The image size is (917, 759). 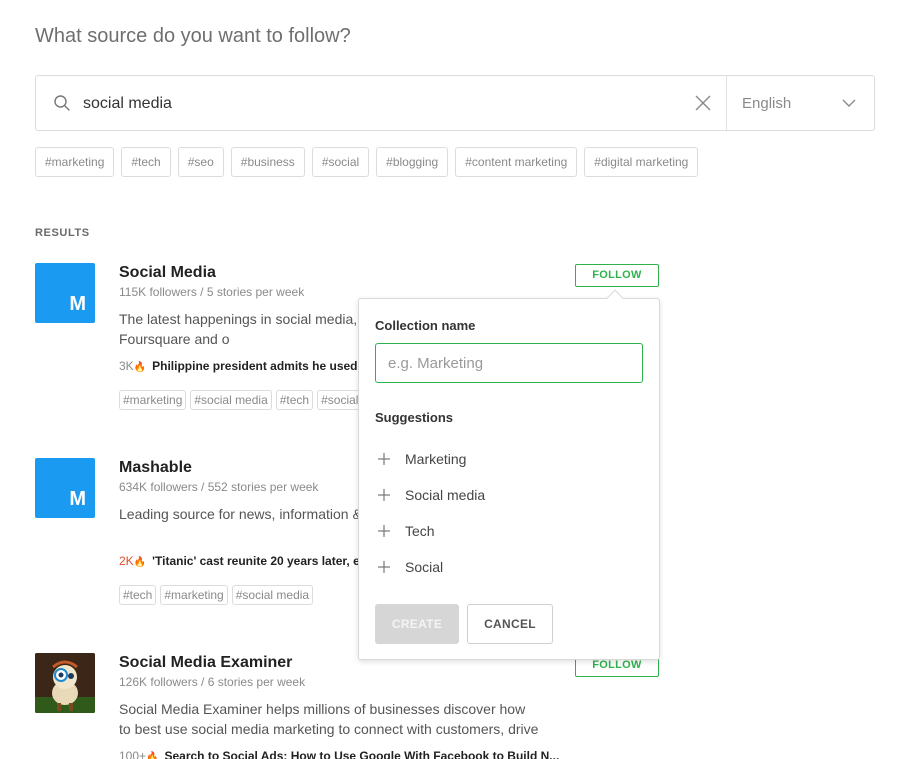 I want to click on suggestion-item: Social, so click(x=430, y=567).